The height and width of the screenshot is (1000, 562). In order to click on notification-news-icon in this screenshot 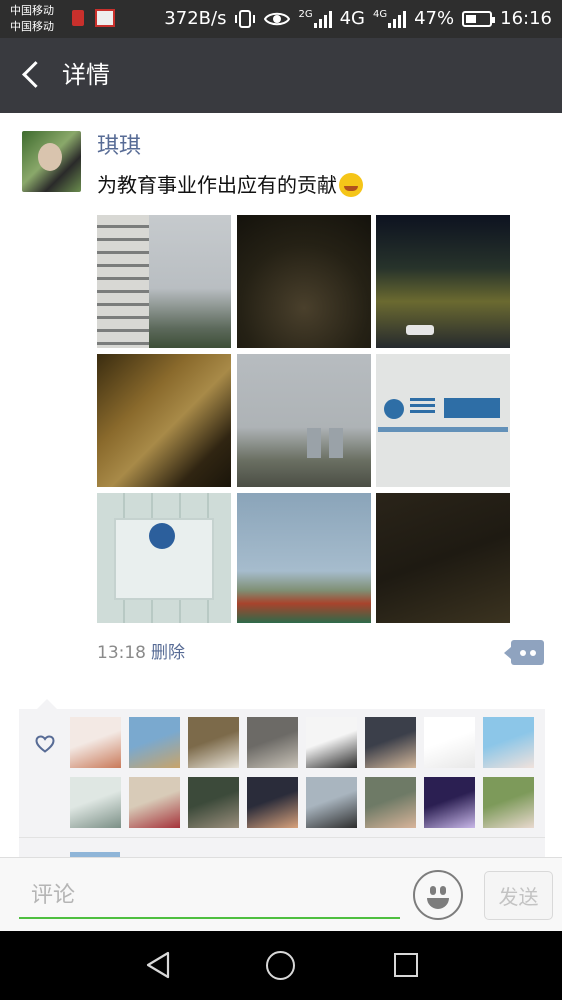, I will do `click(105, 18)`.